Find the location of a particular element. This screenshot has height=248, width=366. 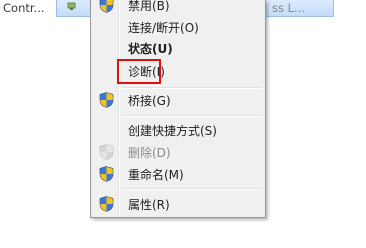

menu-item-connect-disconnect: 连接/断开(O) is located at coordinates (178, 27).